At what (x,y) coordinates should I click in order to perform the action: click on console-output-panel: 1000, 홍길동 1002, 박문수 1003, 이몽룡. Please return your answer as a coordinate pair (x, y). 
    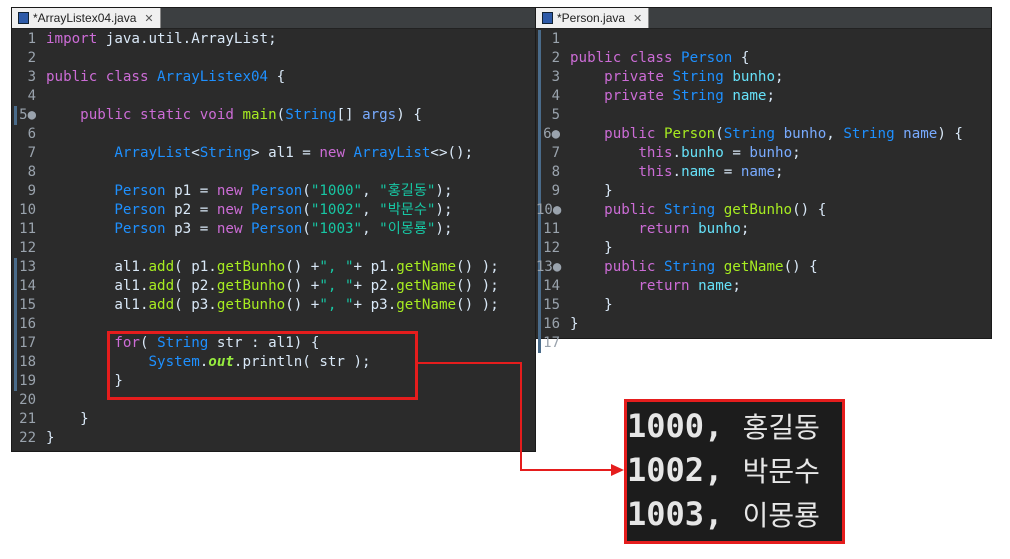
    Looking at the image, I should click on (734, 471).